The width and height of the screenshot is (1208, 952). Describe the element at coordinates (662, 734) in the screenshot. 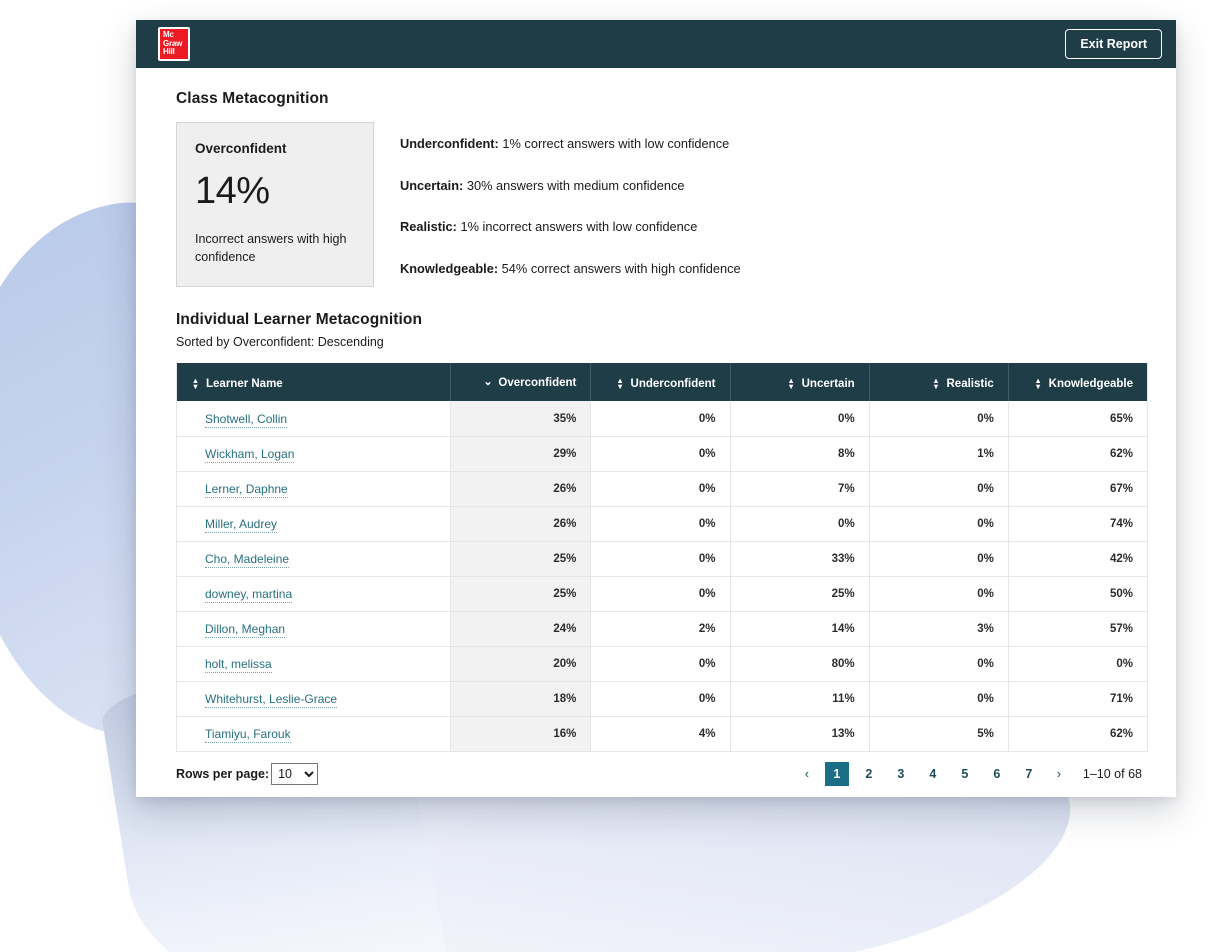

I see `table-row: Tiamiyu, Farouk 16% 4% 13% 5% 62%` at that location.